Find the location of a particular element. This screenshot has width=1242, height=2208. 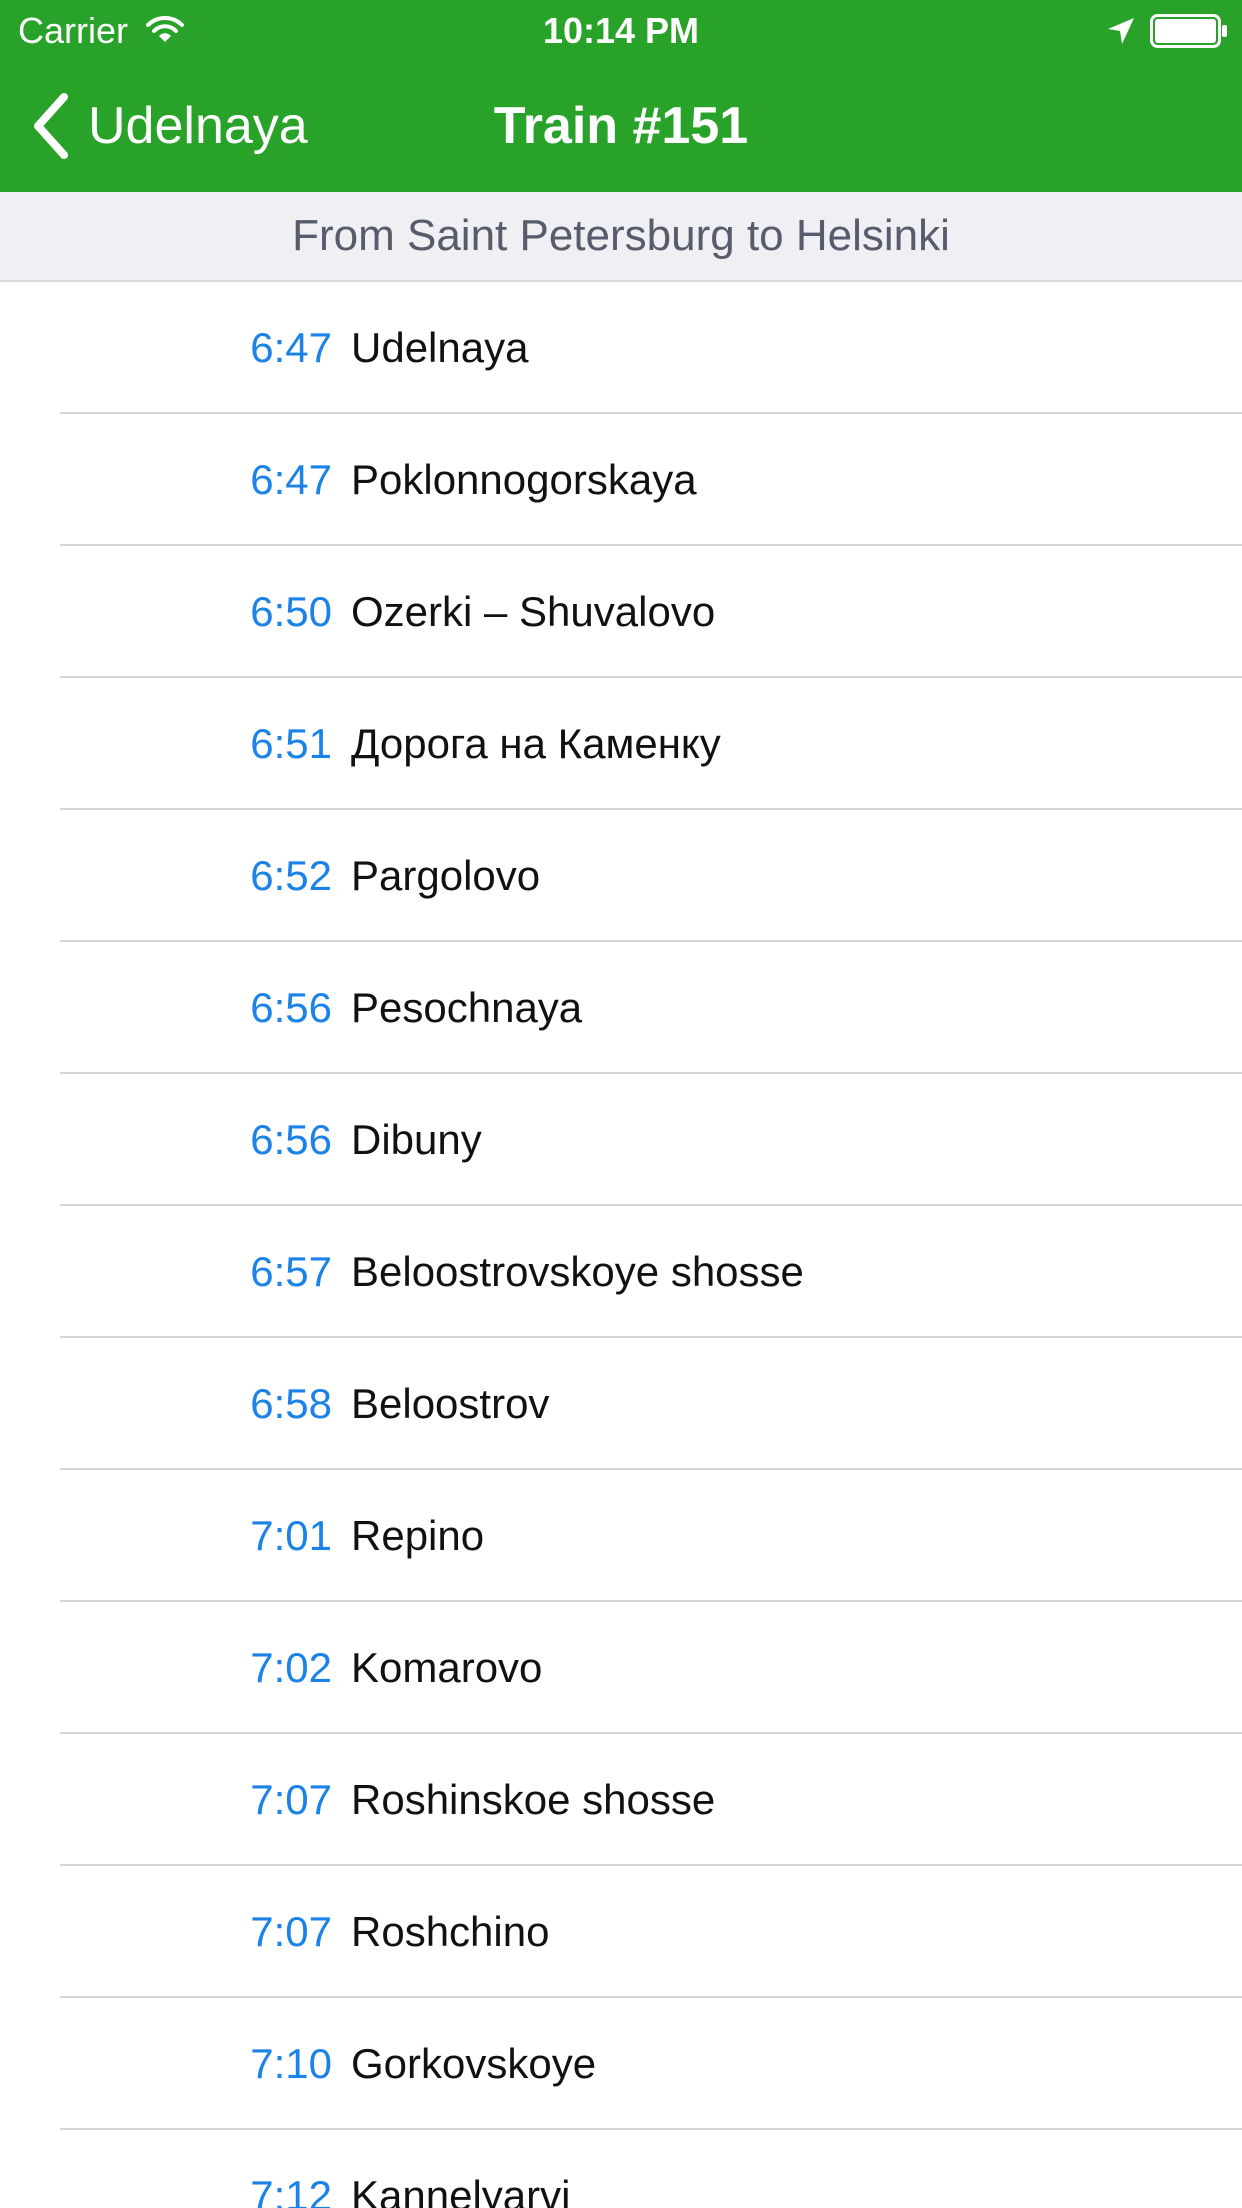

stop-time: 6:57 is located at coordinates (291, 1271).